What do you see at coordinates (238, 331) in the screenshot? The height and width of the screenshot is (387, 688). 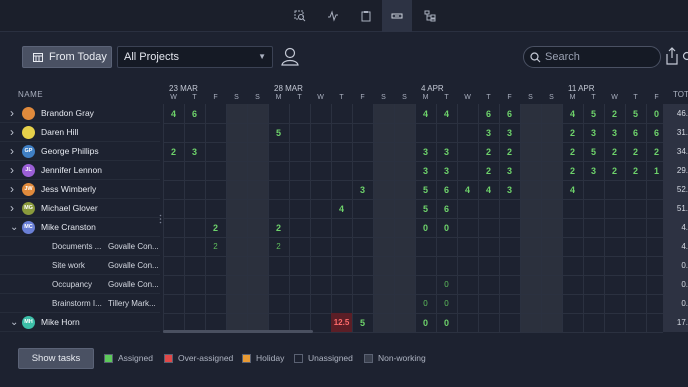 I see `horizontal-scrollbar` at bounding box center [238, 331].